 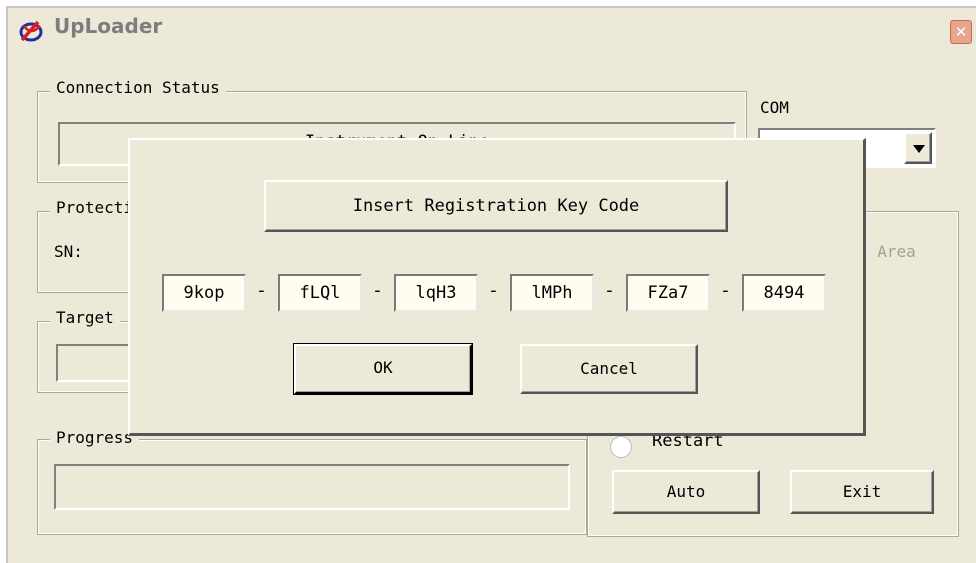 I want to click on key-field-5: FZa7, so click(x=668, y=293).